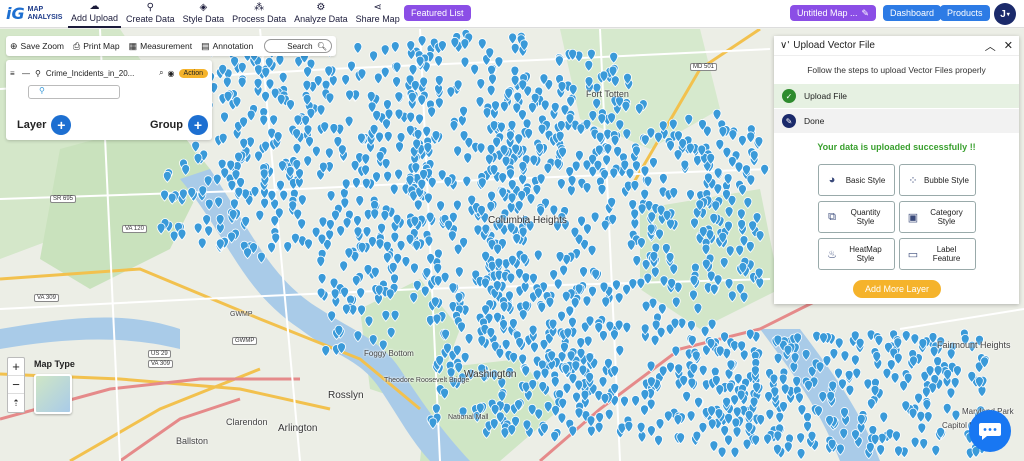 This screenshot has height=461, width=1024. What do you see at coordinates (192, 441) in the screenshot?
I see `map-label-ballston: Ballston` at bounding box center [192, 441].